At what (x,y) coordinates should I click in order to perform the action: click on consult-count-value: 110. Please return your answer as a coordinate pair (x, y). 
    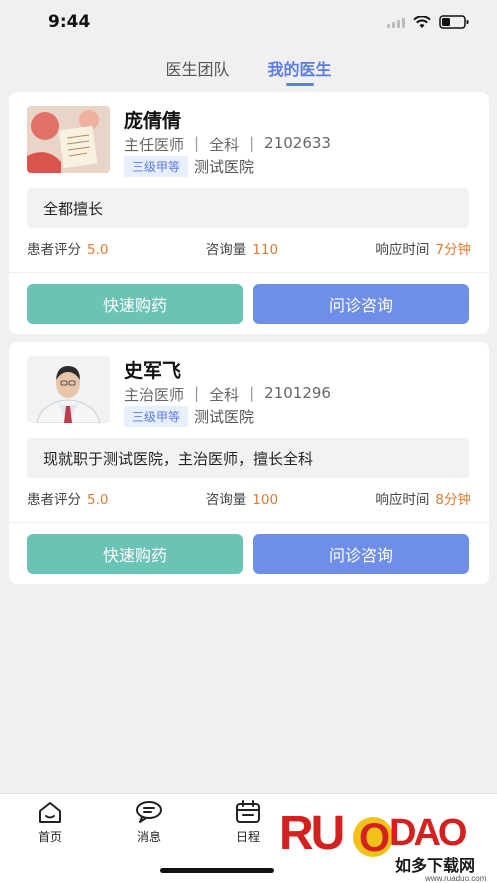
    Looking at the image, I should click on (265, 250).